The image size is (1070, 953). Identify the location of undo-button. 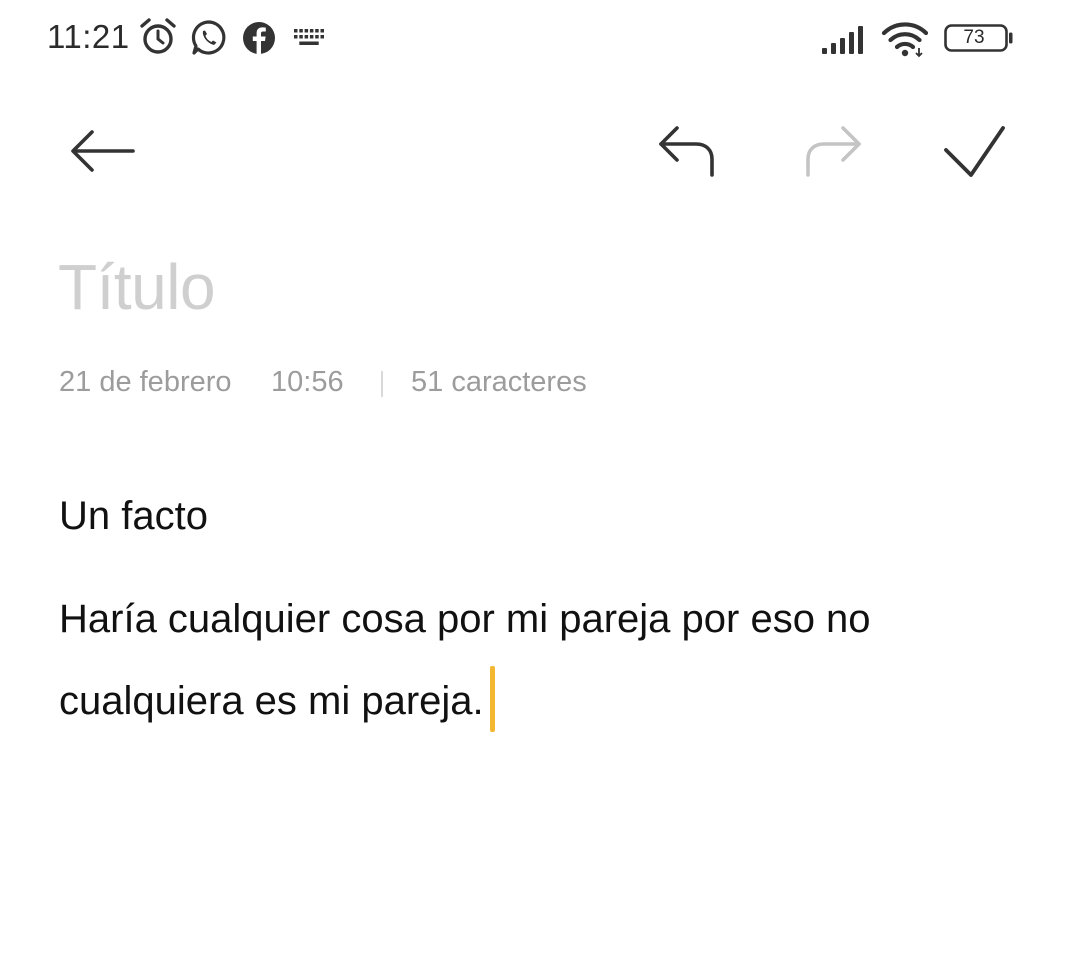
(687, 151).